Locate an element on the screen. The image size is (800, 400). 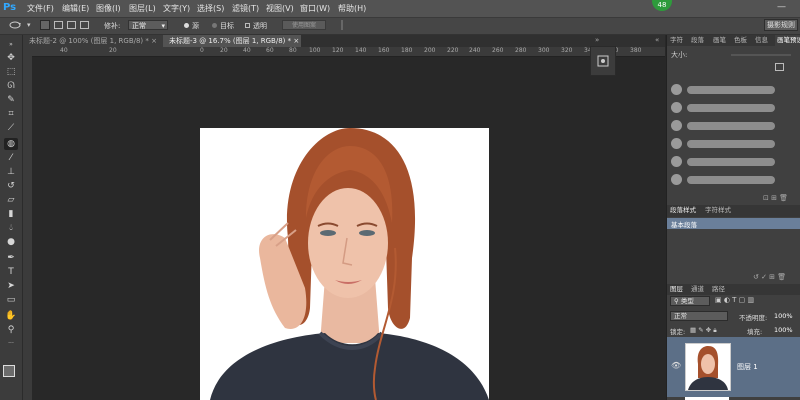
transparent-checkbox is located at coordinates (247, 25).